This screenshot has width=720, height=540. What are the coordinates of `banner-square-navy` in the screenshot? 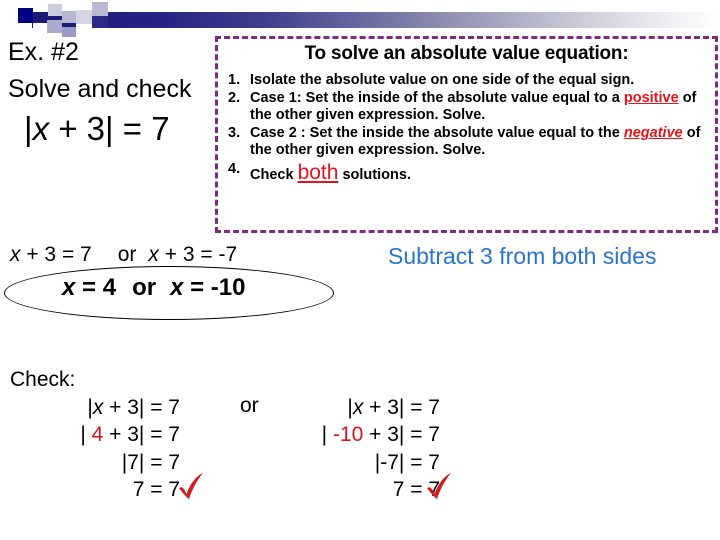 It's located at (25, 15).